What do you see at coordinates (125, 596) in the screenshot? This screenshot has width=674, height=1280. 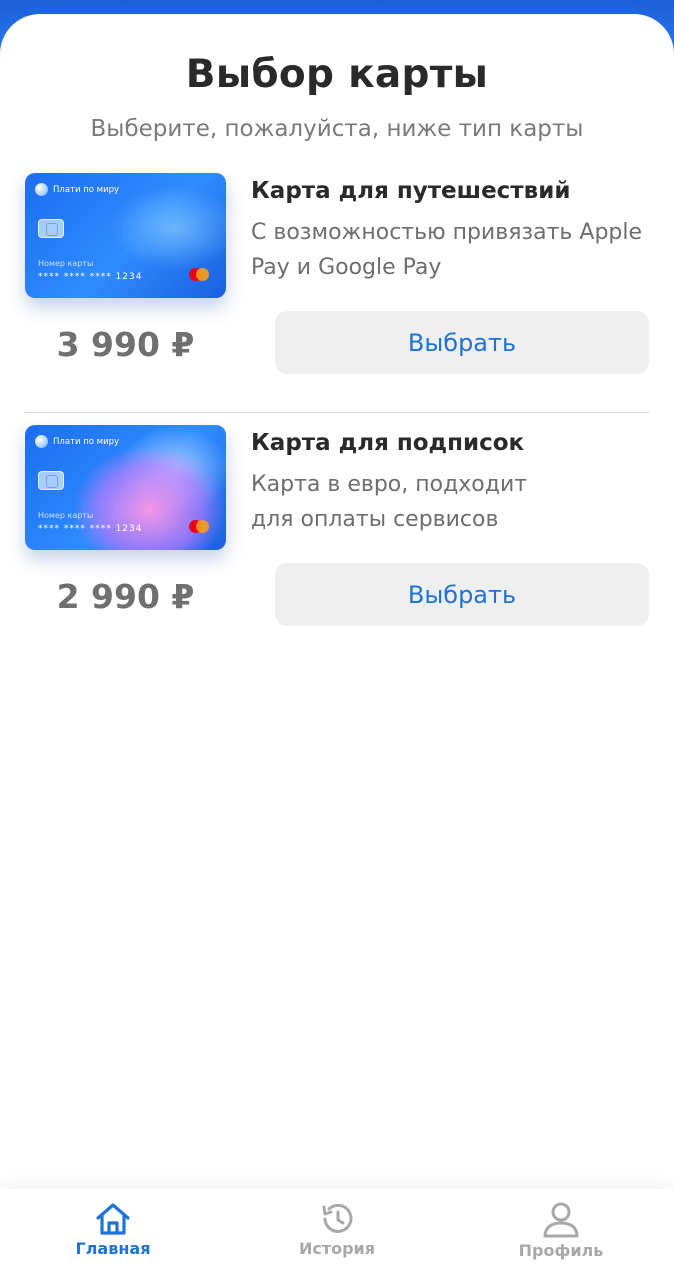 I see `offer-price: 2 990 ₽` at bounding box center [125, 596].